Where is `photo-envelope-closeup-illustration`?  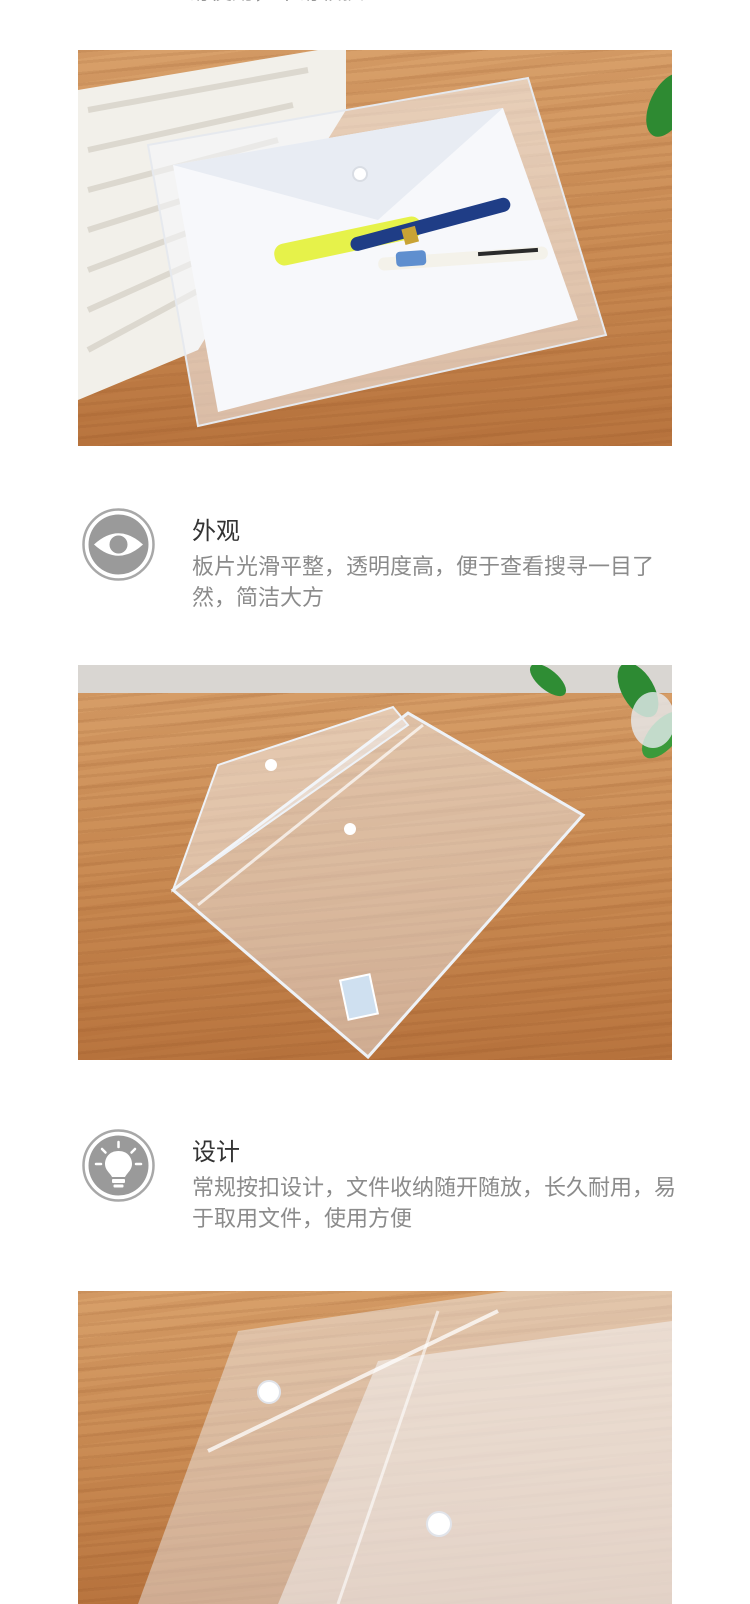 photo-envelope-closeup-illustration is located at coordinates (405, 1447).